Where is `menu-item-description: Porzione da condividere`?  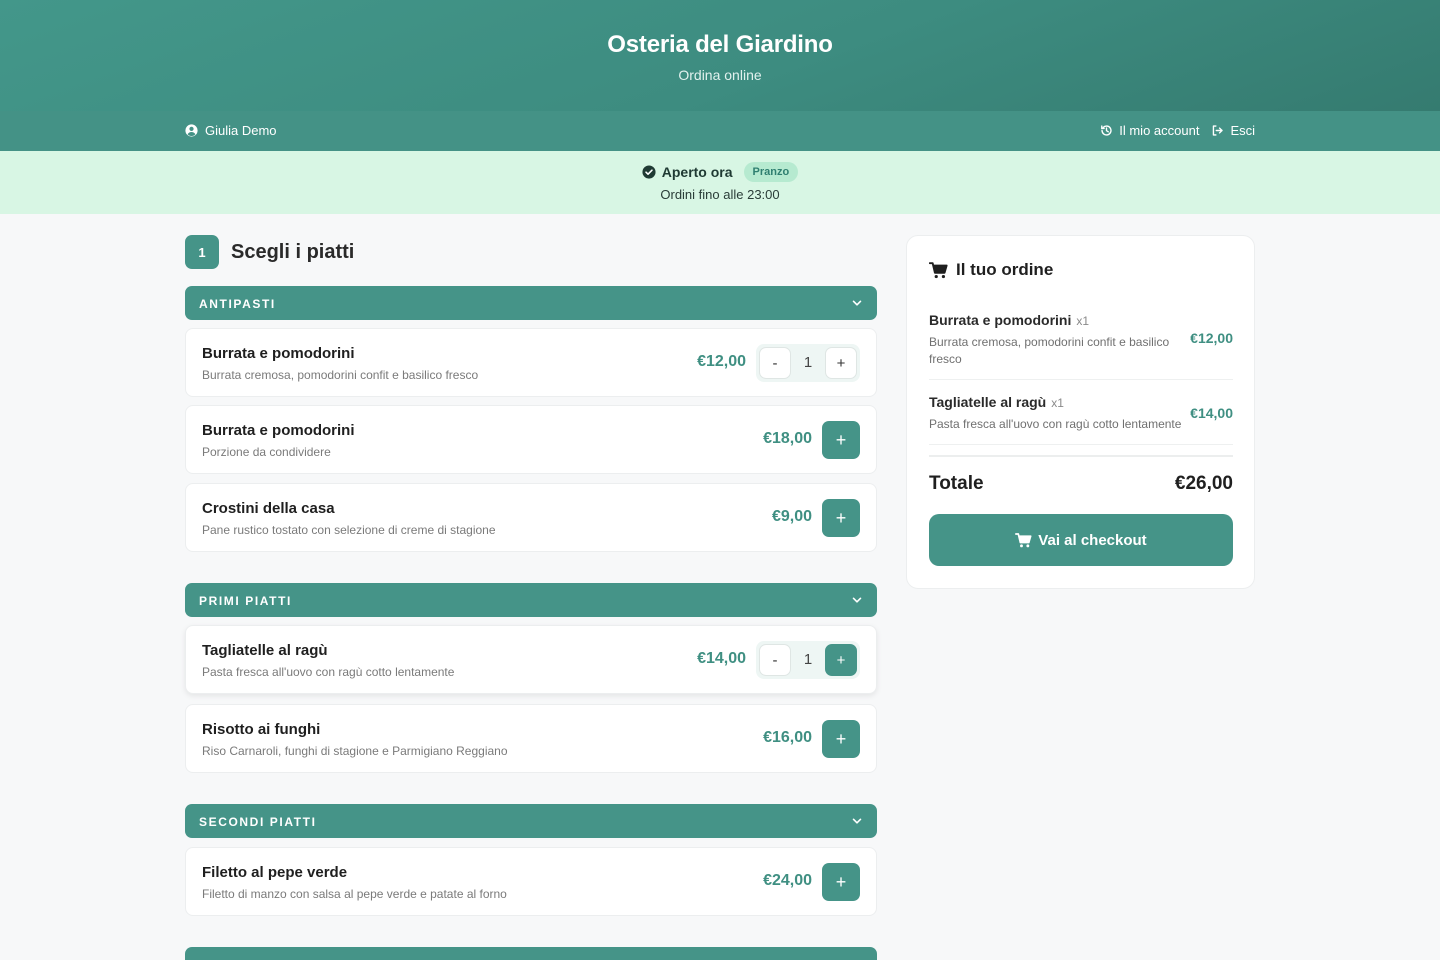 menu-item-description: Porzione da condividere is located at coordinates (266, 452).